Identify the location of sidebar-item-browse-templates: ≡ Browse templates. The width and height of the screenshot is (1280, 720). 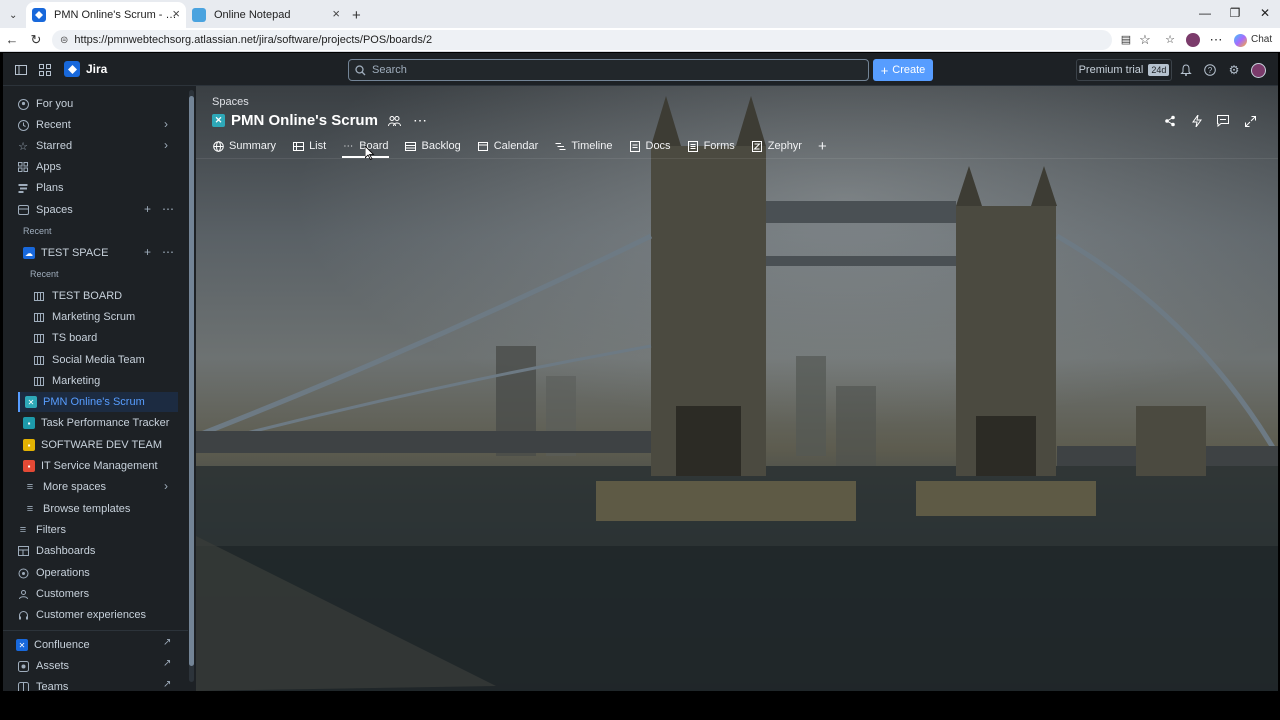
(109, 509).